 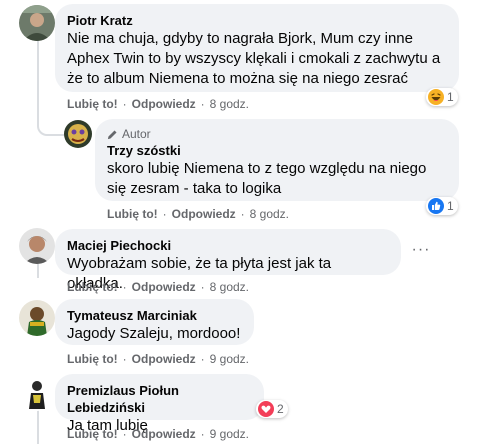 What do you see at coordinates (228, 245) in the screenshot?
I see `comment-author: Maciej Piechocki` at bounding box center [228, 245].